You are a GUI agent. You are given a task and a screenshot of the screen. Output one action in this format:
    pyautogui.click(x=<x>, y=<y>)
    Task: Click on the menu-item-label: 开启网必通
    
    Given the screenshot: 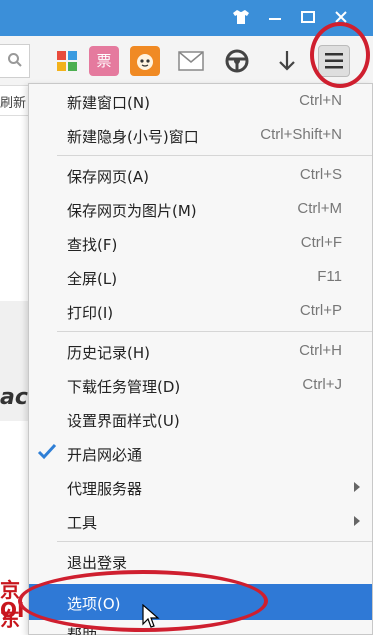 What is the action you would take?
    pyautogui.click(x=105, y=455)
    